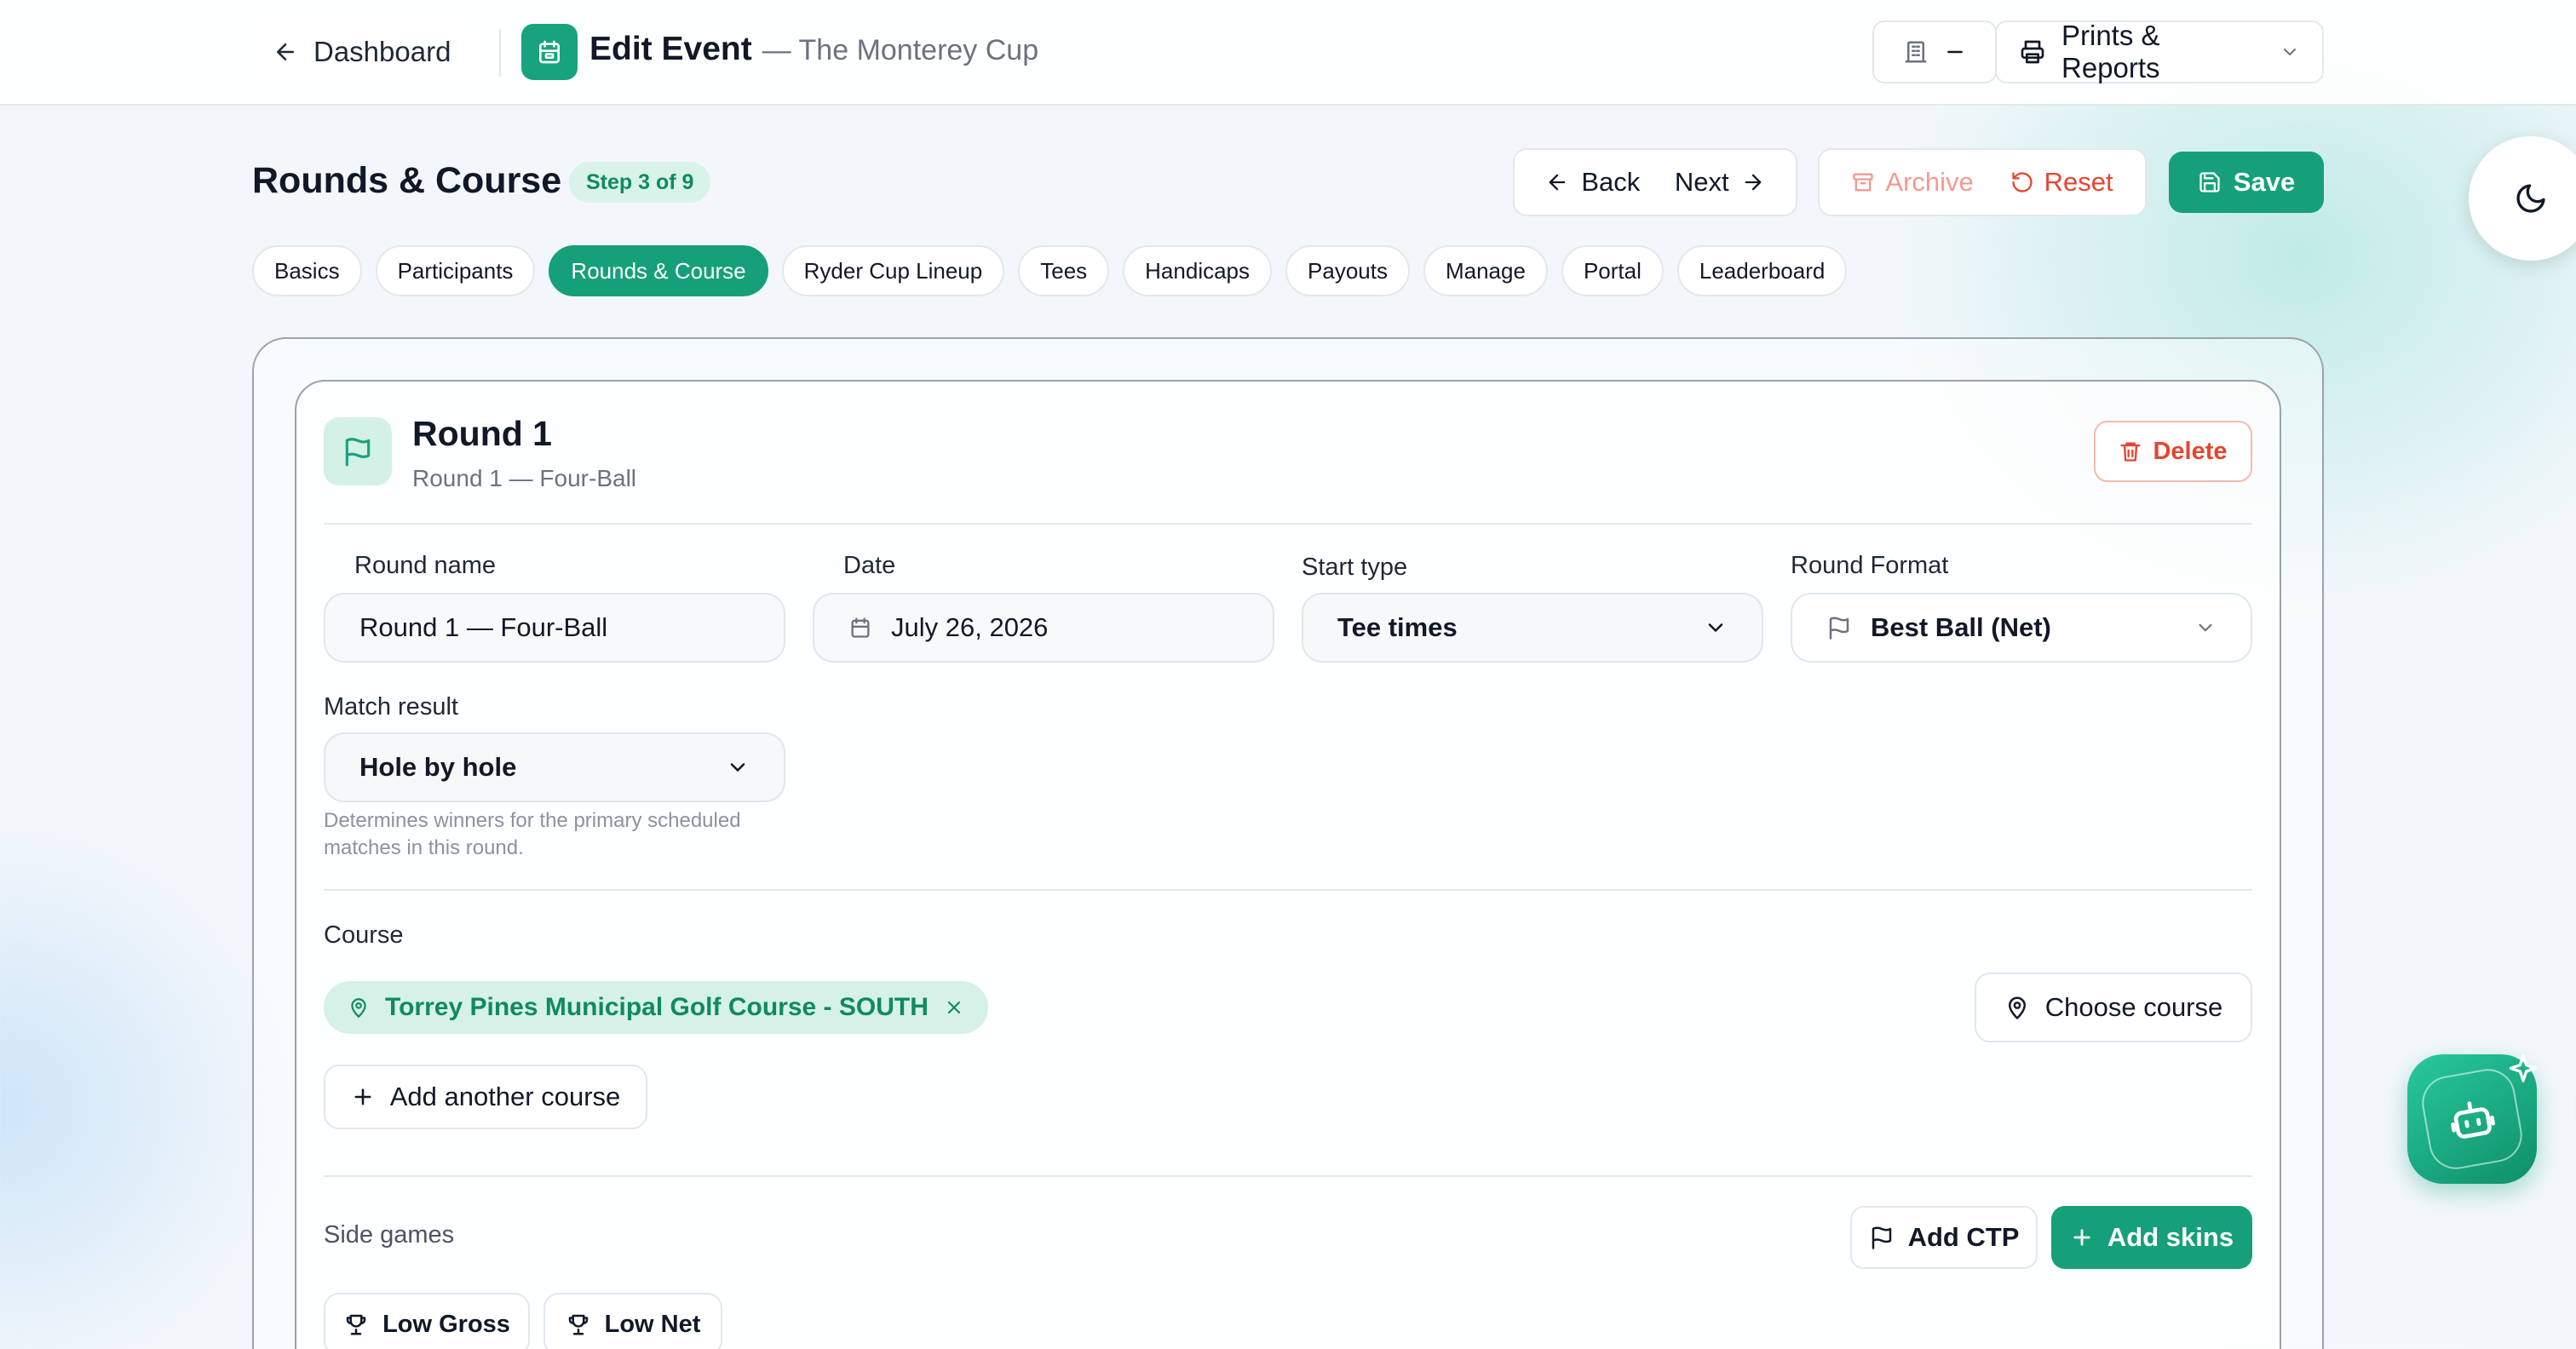  What do you see at coordinates (407, 181) in the screenshot?
I see `page-title: Rounds & Course` at bounding box center [407, 181].